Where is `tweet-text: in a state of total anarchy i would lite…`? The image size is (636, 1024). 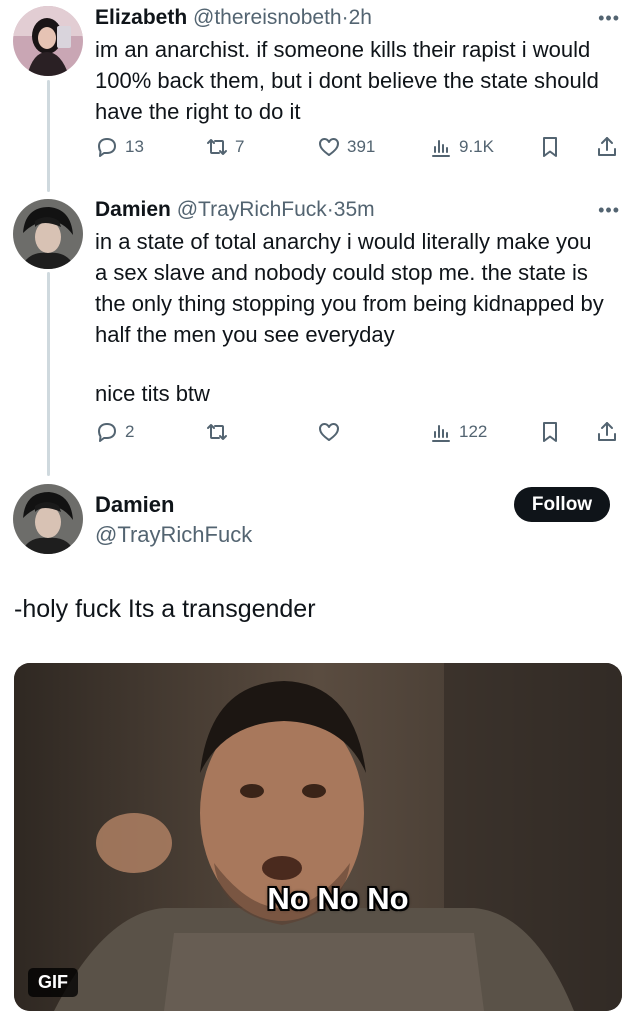 tweet-text: in a state of total anarchy i would lite… is located at coordinates (349, 288).